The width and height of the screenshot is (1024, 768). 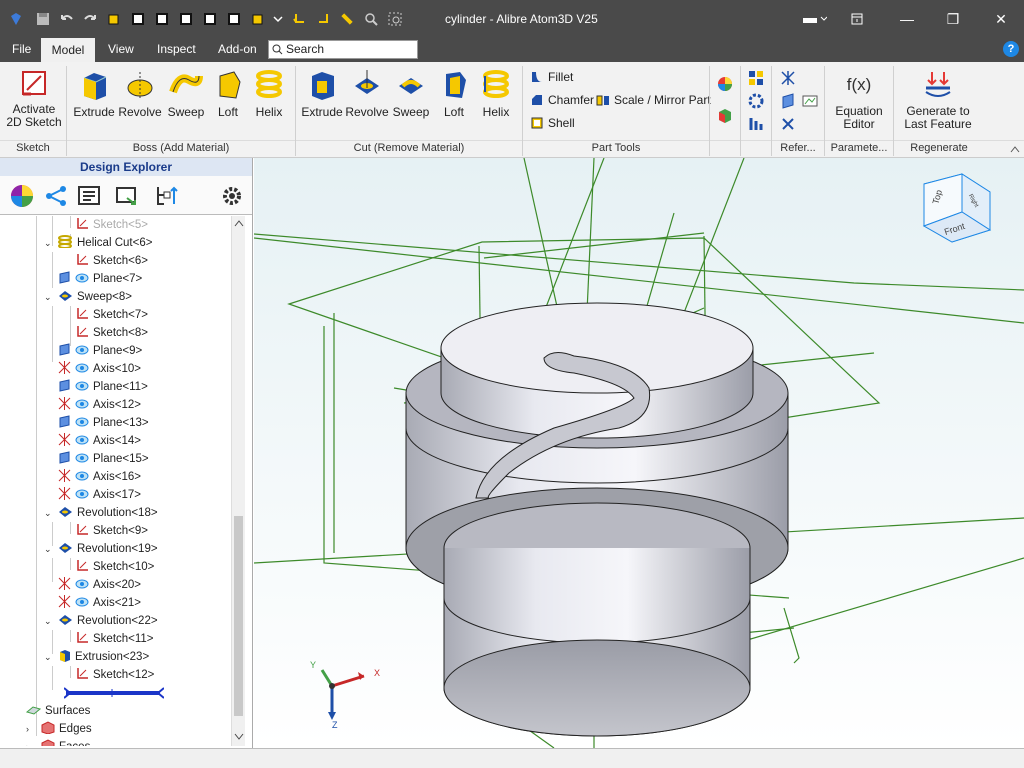 What do you see at coordinates (68, 50) in the screenshot?
I see `menu-model: Model` at bounding box center [68, 50].